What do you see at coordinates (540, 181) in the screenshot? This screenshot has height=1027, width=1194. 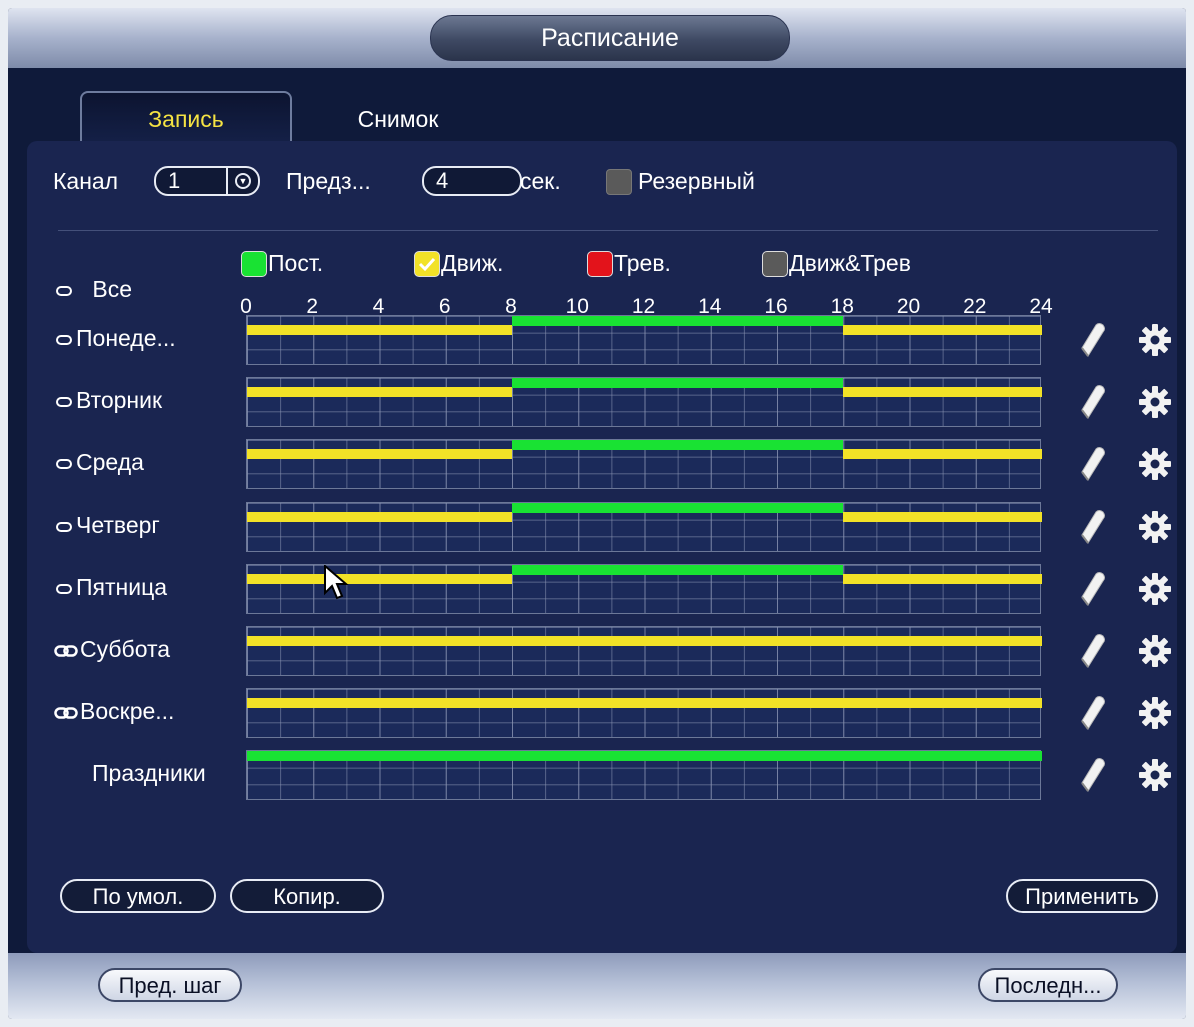 I see `prerecord-unit: сек.` at bounding box center [540, 181].